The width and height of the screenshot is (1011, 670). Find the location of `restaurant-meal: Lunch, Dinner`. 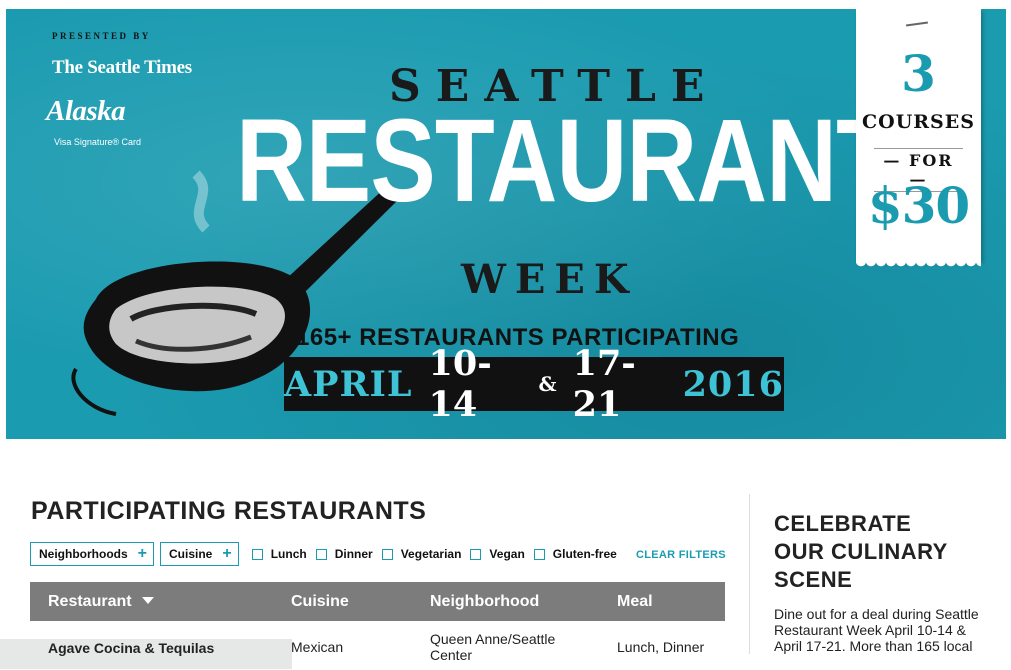

restaurant-meal: Lunch, Dinner is located at coordinates (661, 647).